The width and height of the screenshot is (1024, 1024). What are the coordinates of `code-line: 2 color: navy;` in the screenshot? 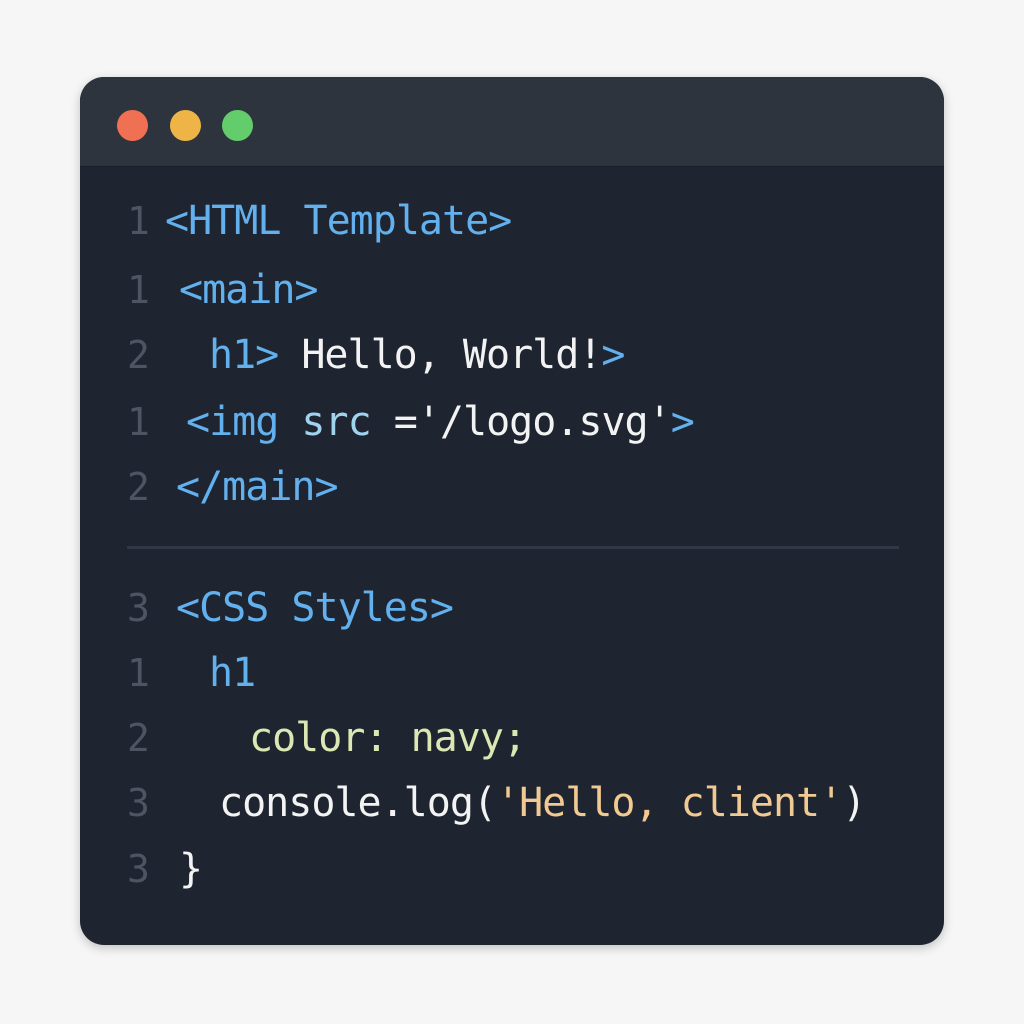 It's located at (512, 738).